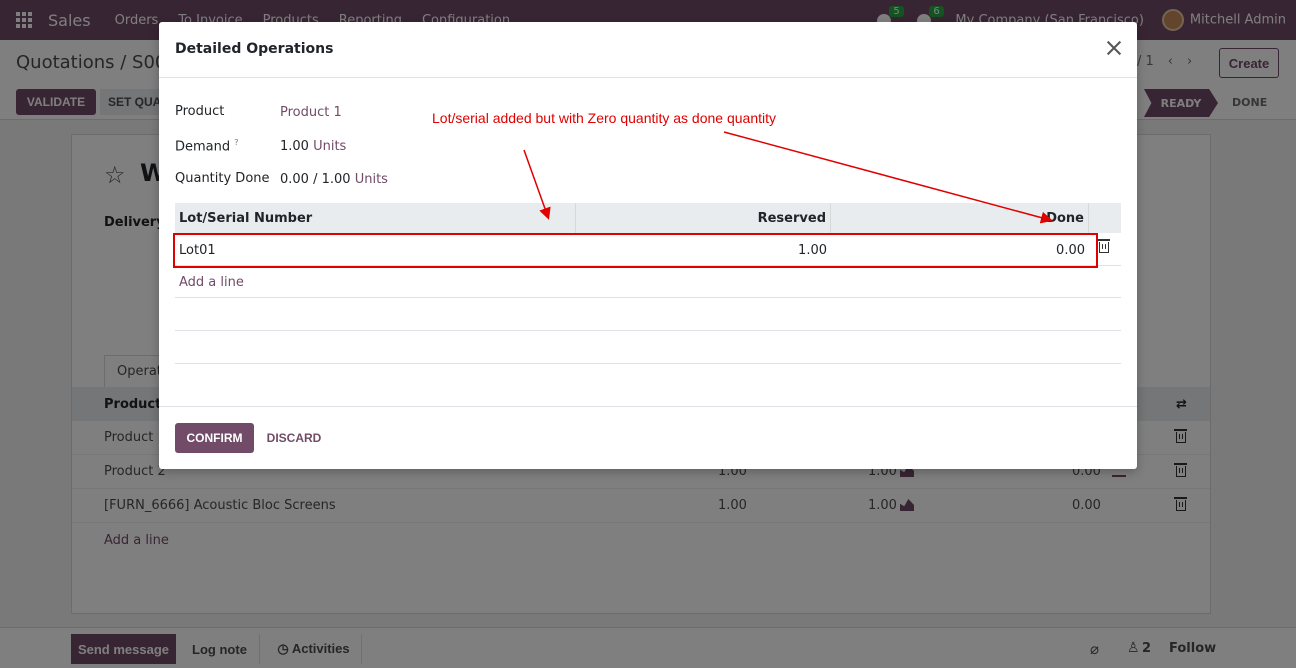  What do you see at coordinates (294, 438) in the screenshot?
I see `discard-button: DISCARD` at bounding box center [294, 438].